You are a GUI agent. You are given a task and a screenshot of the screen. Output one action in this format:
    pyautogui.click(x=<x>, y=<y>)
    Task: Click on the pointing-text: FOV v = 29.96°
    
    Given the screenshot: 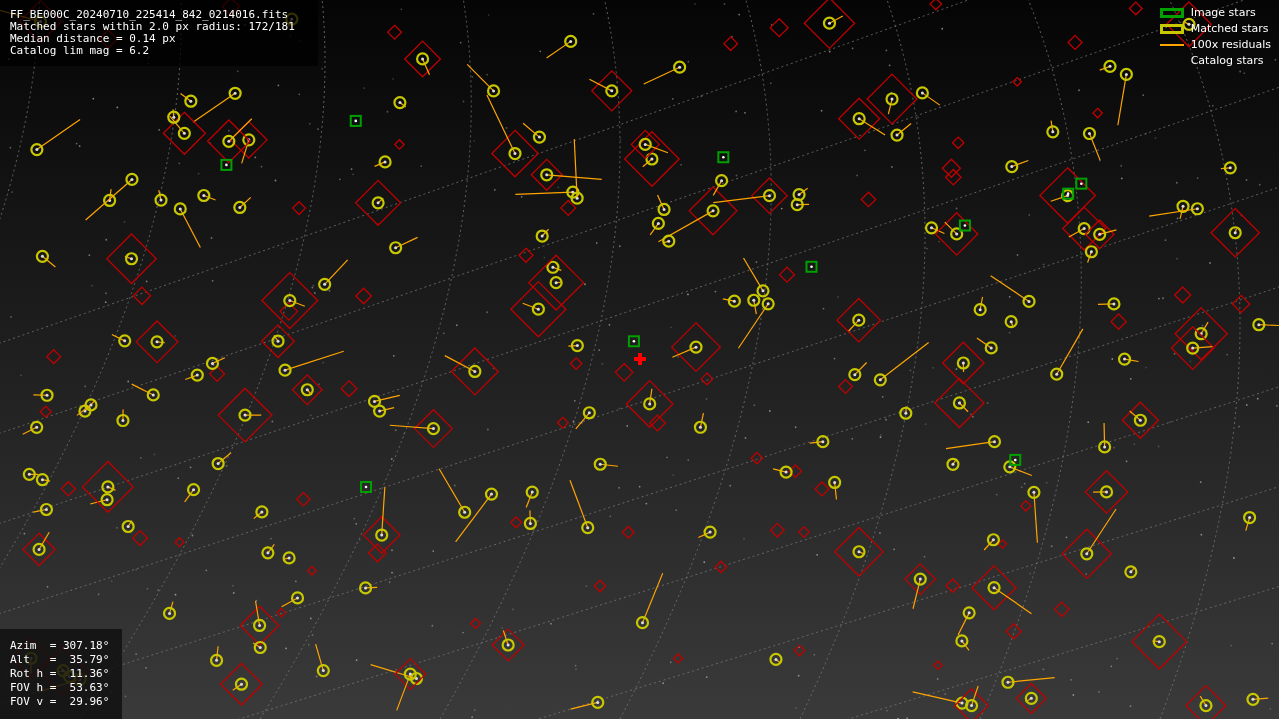 What is the action you would take?
    pyautogui.click(x=60, y=702)
    